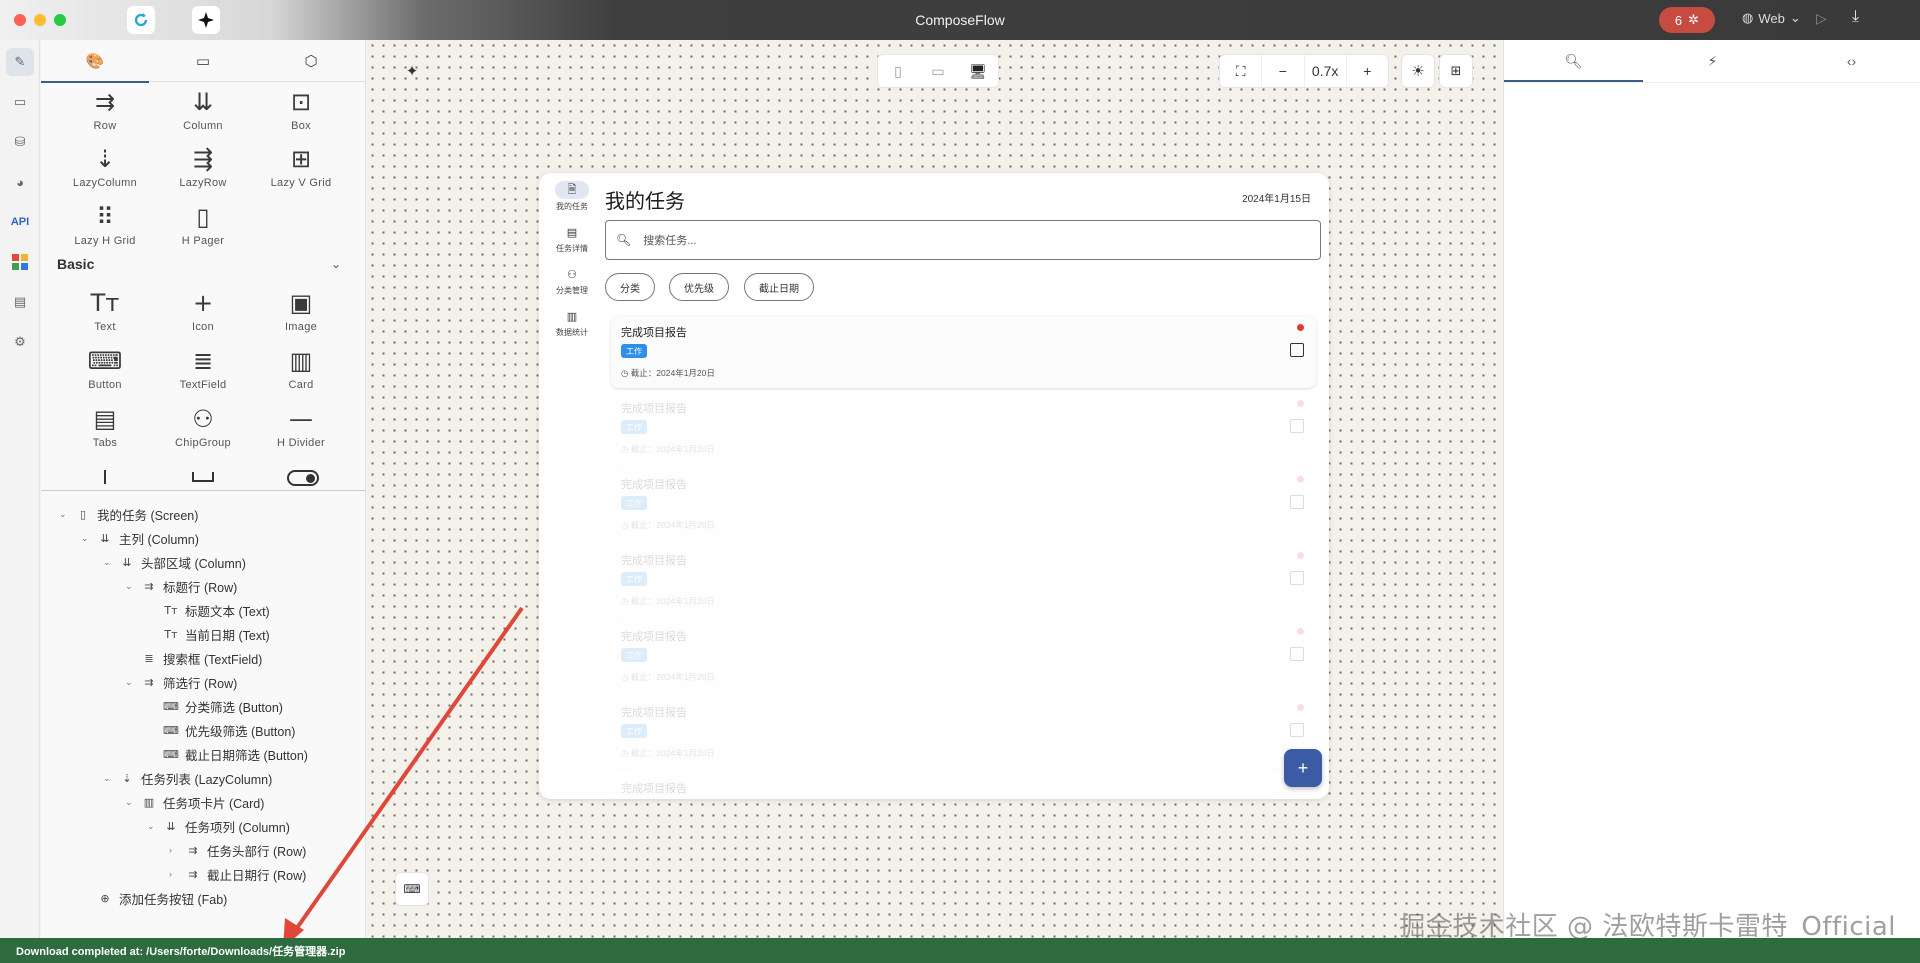 The width and height of the screenshot is (1920, 963). Describe the element at coordinates (301, 108) in the screenshot. I see `component-box: ⊡ Box` at that location.